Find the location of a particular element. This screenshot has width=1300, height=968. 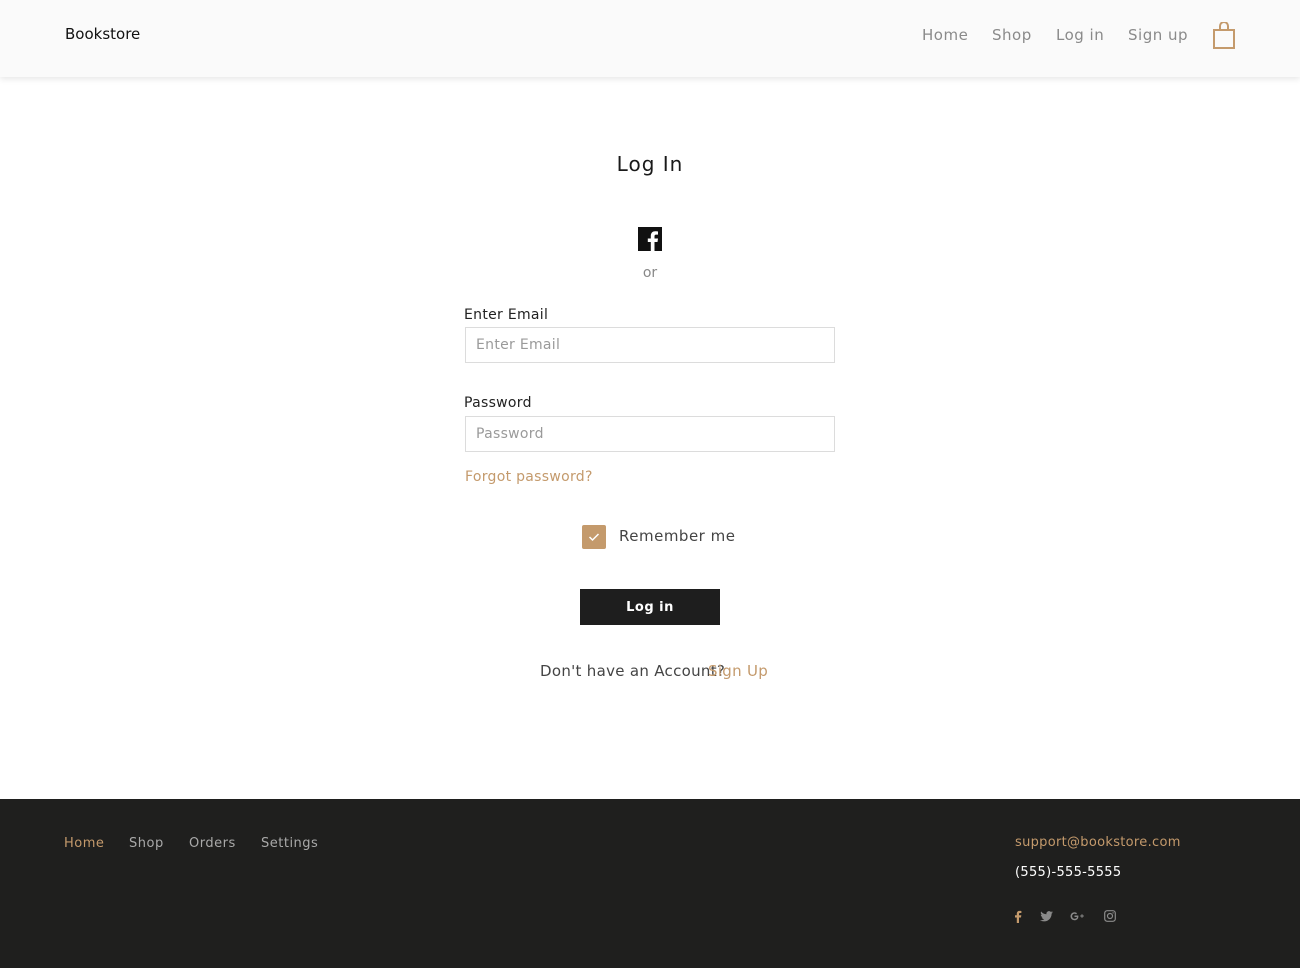

remember-me-checkbox is located at coordinates (594, 537).